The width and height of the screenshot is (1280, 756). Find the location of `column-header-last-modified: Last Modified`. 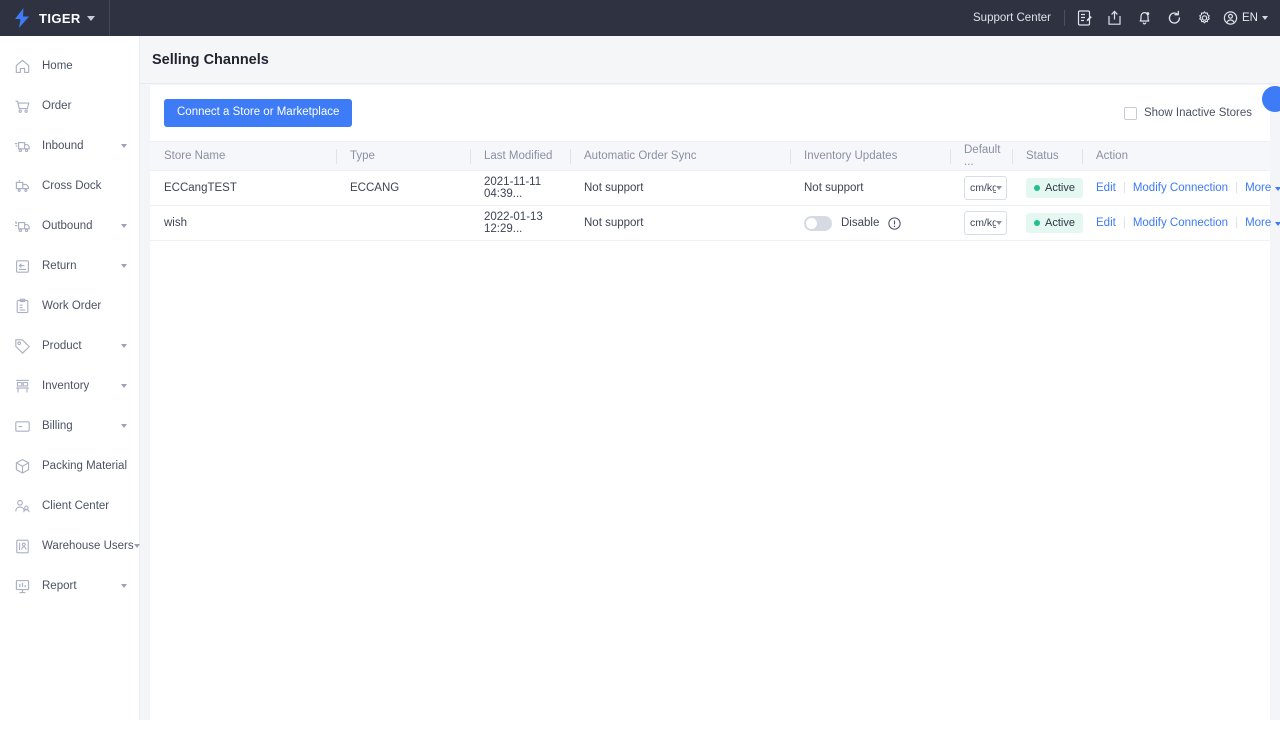

column-header-last-modified: Last Modified is located at coordinates (520, 156).